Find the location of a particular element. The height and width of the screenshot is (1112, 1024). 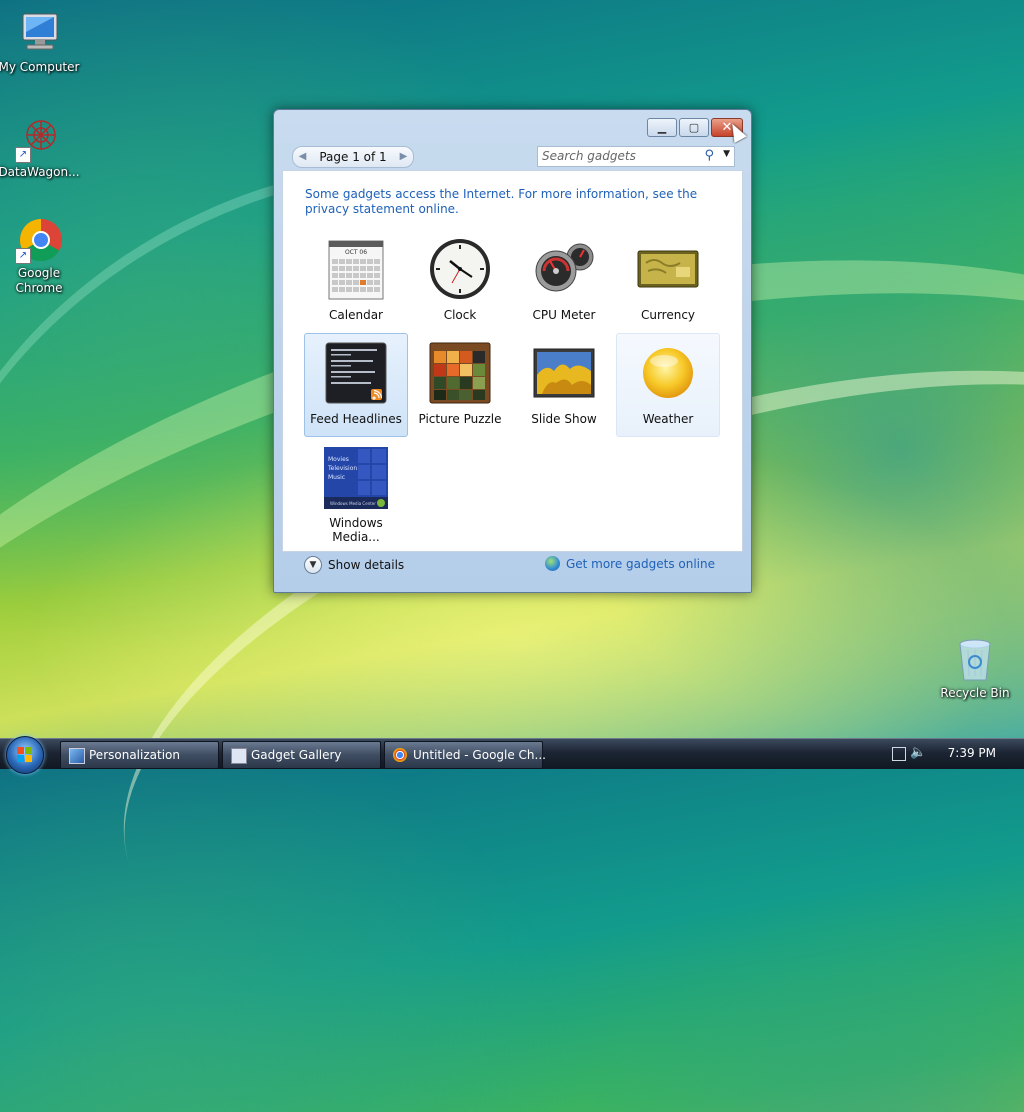

chevron-down-icon: ▼ is located at coordinates (313, 565).